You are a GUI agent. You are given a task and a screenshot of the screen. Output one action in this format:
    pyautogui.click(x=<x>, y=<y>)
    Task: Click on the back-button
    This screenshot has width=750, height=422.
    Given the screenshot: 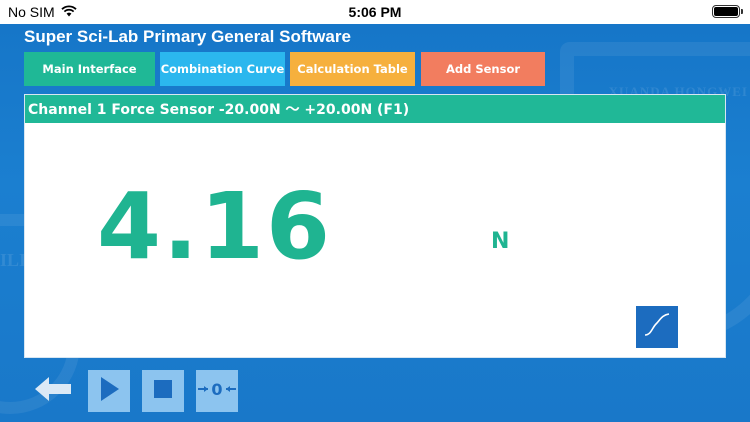 What is the action you would take?
    pyautogui.click(x=53, y=391)
    